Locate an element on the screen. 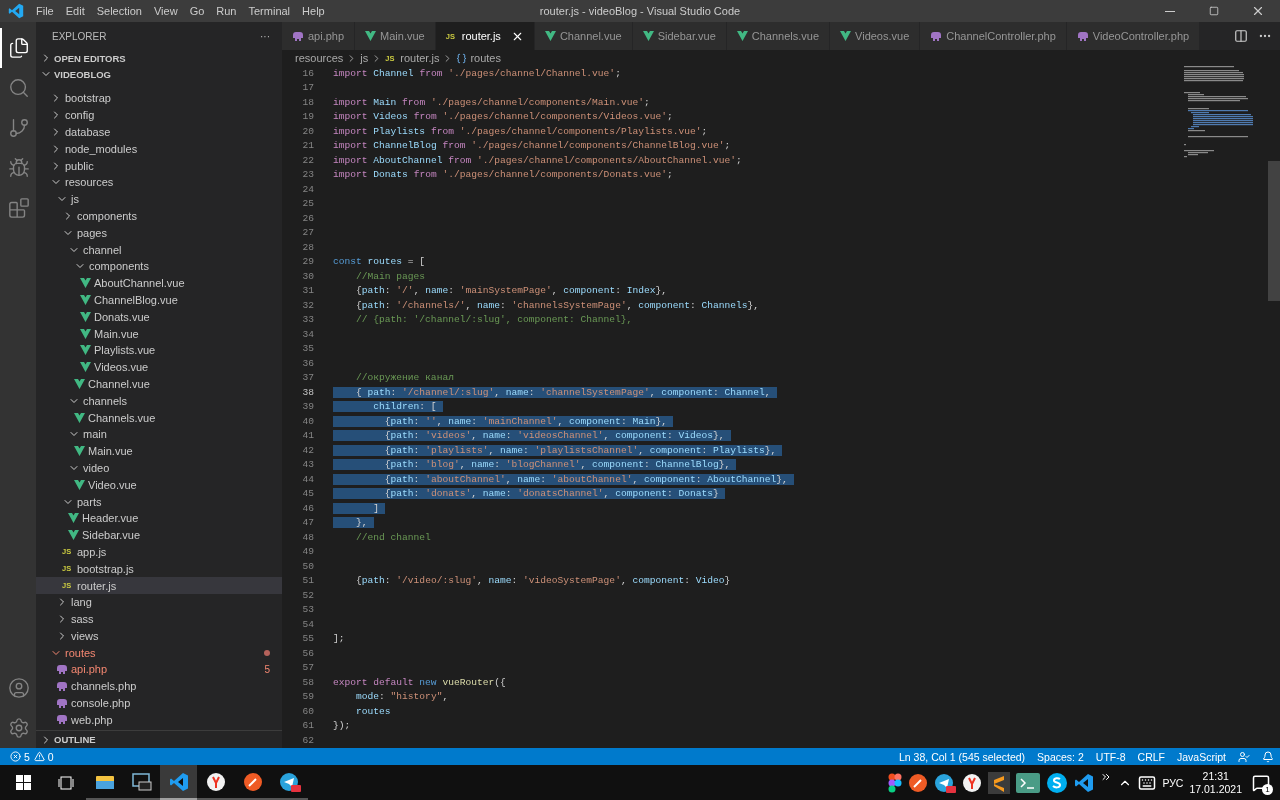  status-item: CRLF is located at coordinates (1151, 756).